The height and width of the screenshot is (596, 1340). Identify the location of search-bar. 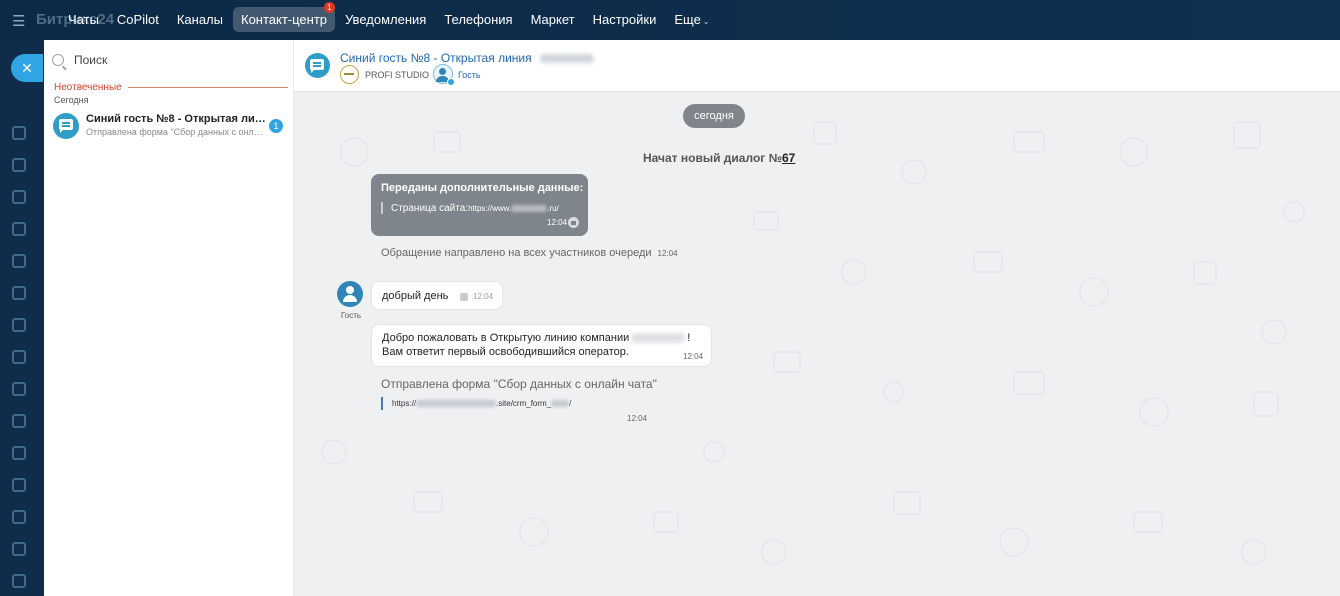
(168, 60).